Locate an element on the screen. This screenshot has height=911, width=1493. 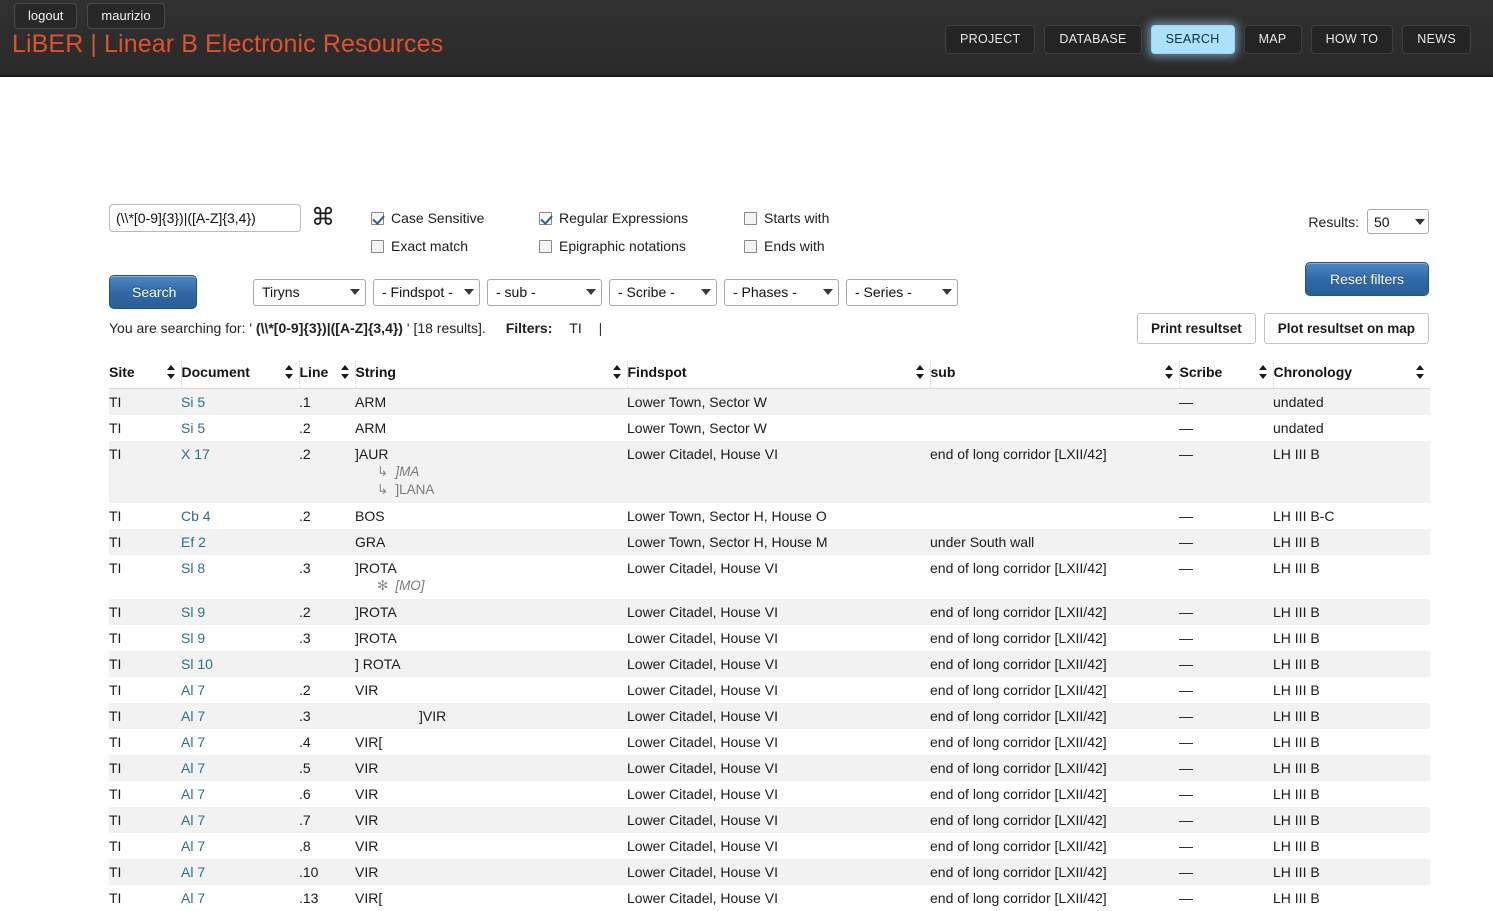
column-header-scribe: Scribe is located at coordinates (1226, 375).